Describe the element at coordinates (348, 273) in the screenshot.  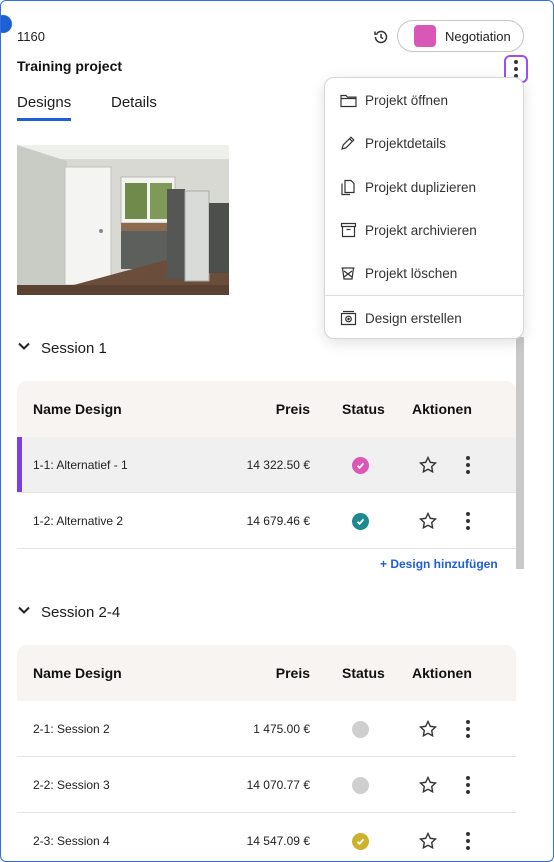
I see `trash-icon` at that location.